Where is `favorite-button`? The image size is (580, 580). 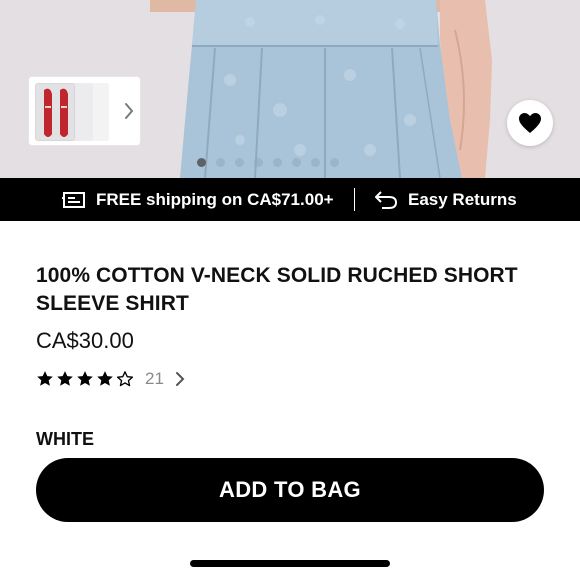
favorite-button is located at coordinates (530, 123).